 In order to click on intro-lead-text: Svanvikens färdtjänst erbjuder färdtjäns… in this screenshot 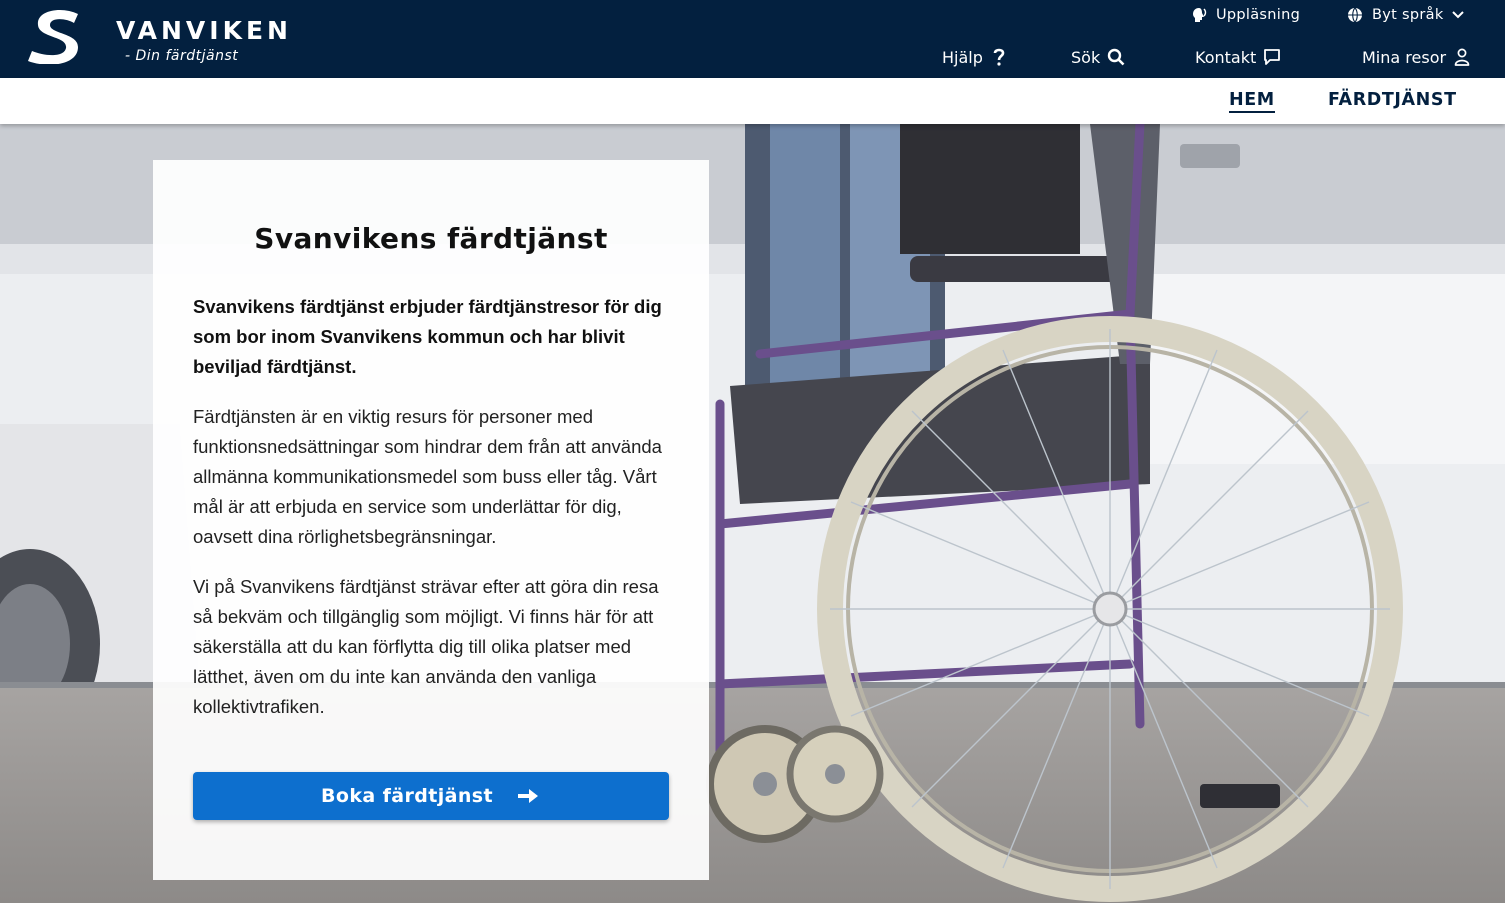, I will do `click(427, 336)`.